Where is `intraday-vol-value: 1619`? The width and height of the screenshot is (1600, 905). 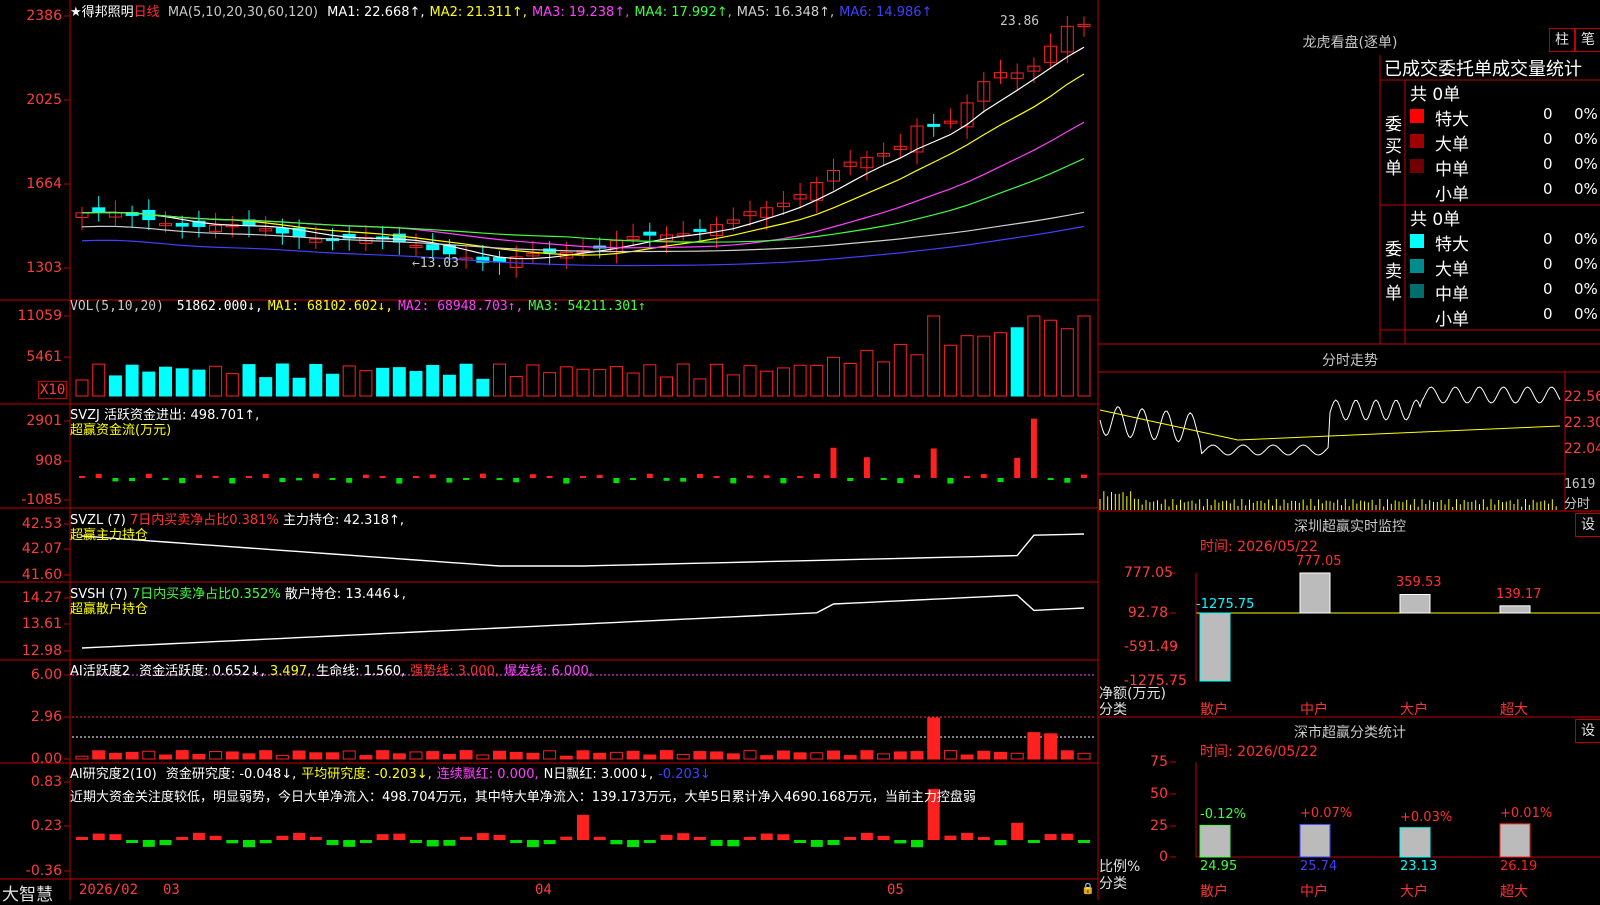
intraday-vol-value: 1619 is located at coordinates (1580, 484).